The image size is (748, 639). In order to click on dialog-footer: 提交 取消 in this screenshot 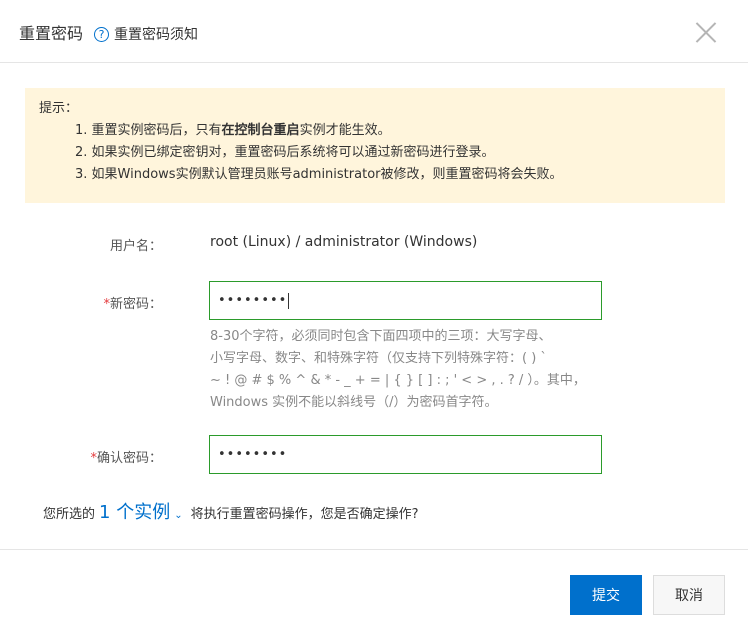, I will do `click(374, 594)`.